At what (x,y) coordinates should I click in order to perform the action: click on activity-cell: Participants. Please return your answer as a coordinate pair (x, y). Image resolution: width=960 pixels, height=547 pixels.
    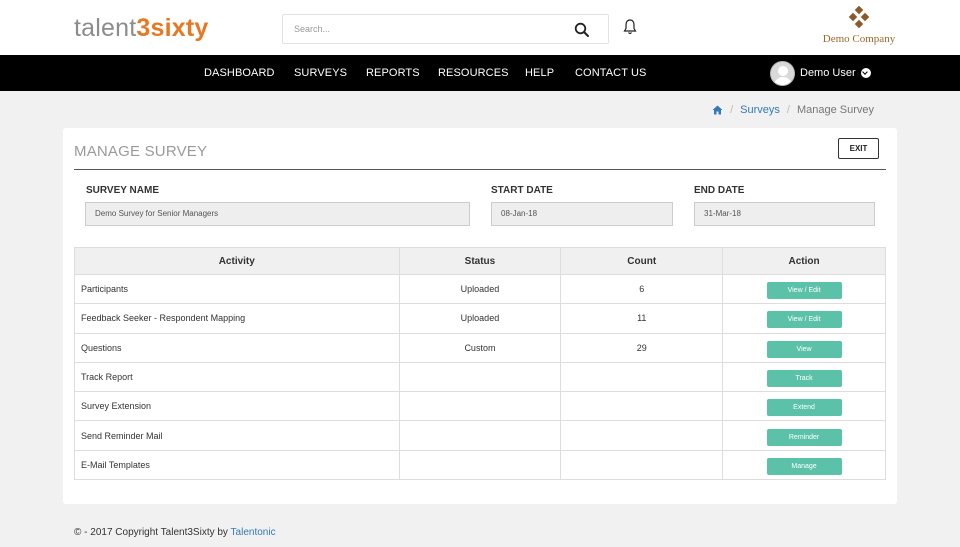
    Looking at the image, I should click on (237, 289).